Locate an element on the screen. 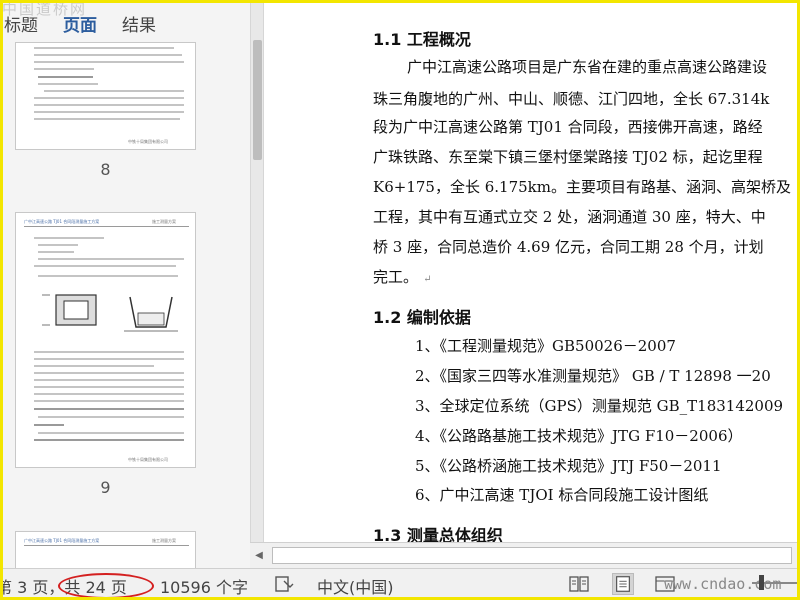 This screenshot has width=800, height=600. proofing-icon is located at coordinates (285, 584).